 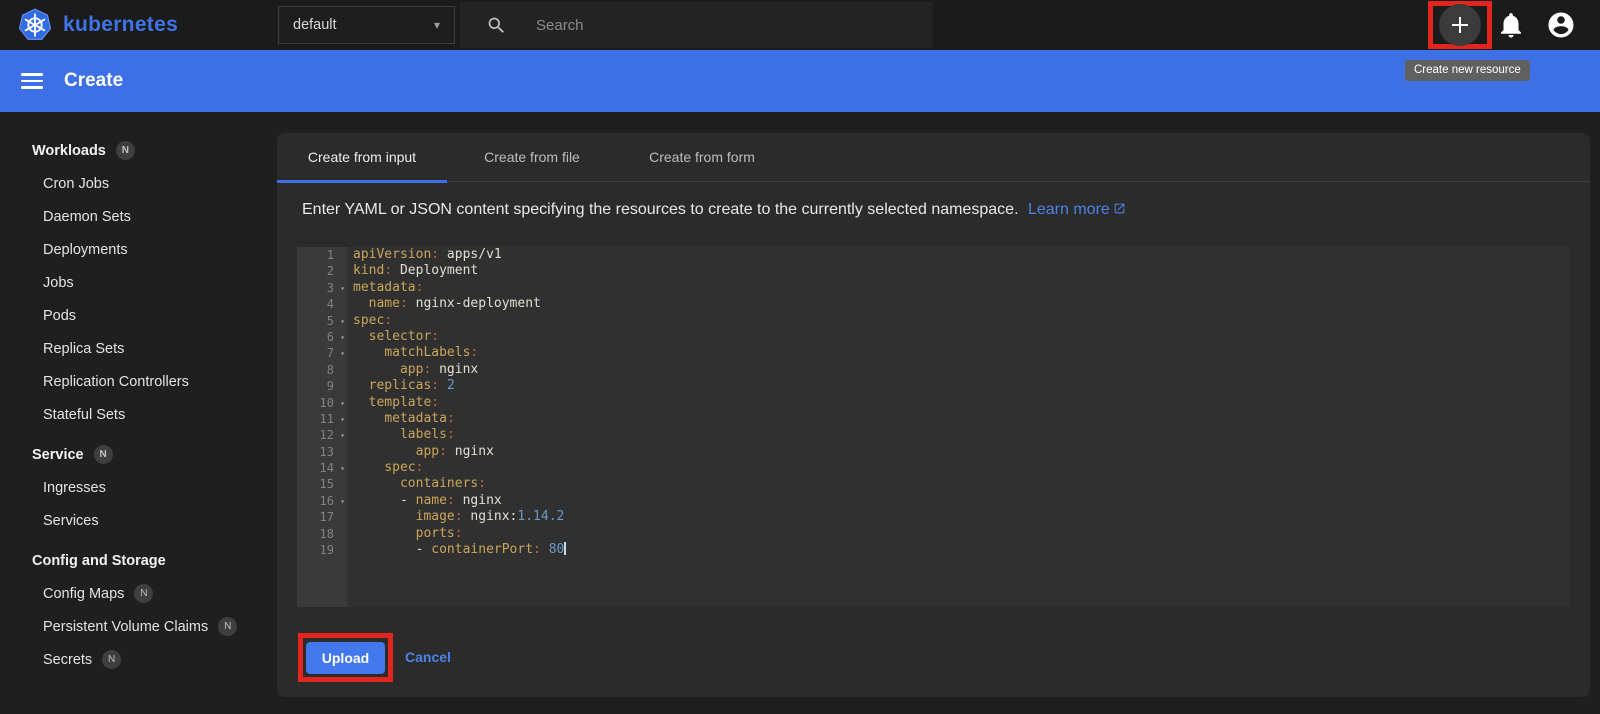 I want to click on editor-line: 17 image: nginx:1.14.2, so click(x=933, y=517).